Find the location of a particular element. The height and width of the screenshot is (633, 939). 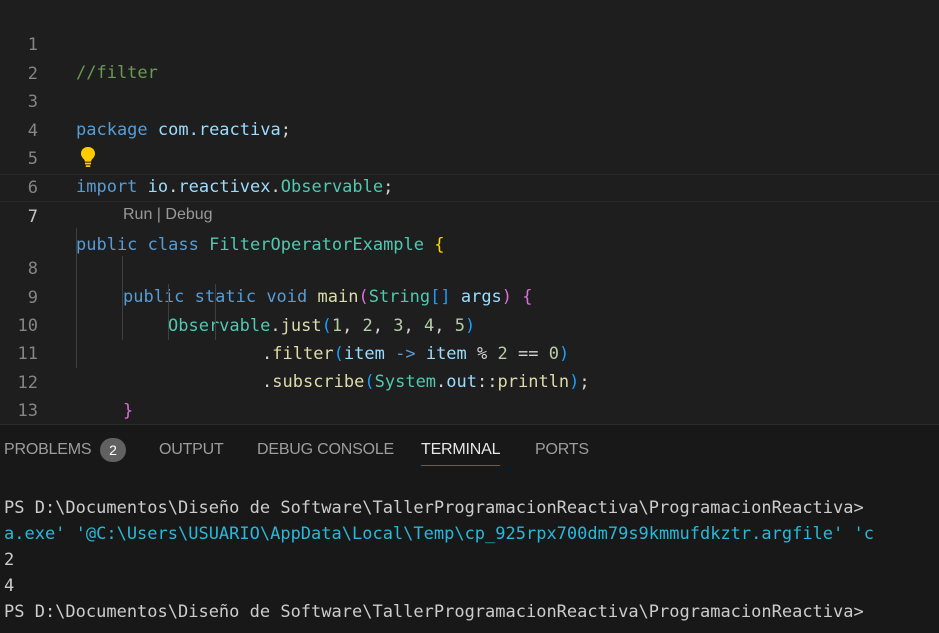

problems-count-badge: 2 is located at coordinates (113, 450).